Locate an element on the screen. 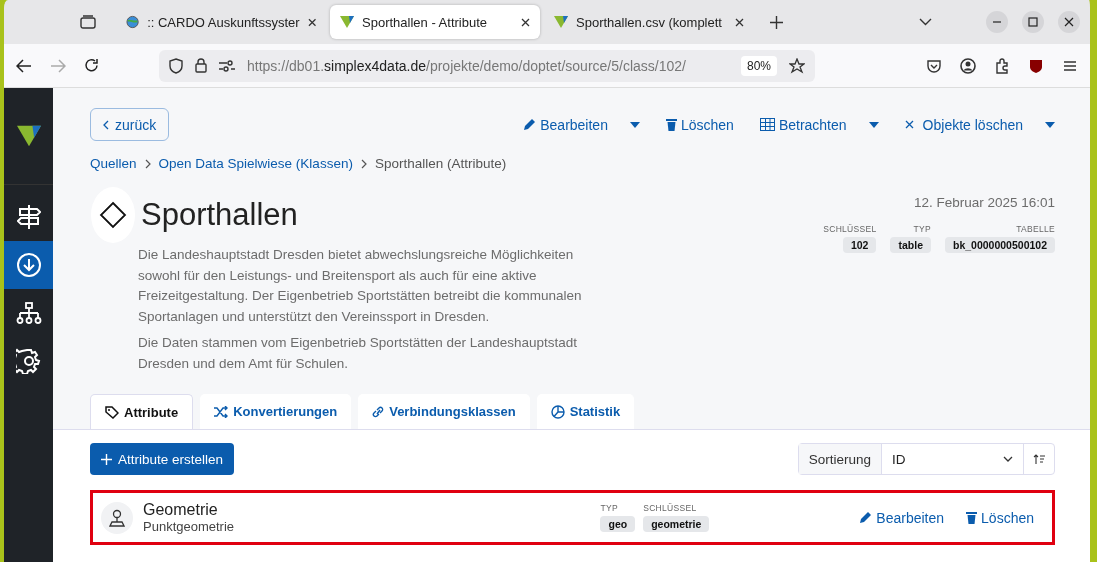 The image size is (1097, 562). action-button: Objekte löschen is located at coordinates (963, 124).